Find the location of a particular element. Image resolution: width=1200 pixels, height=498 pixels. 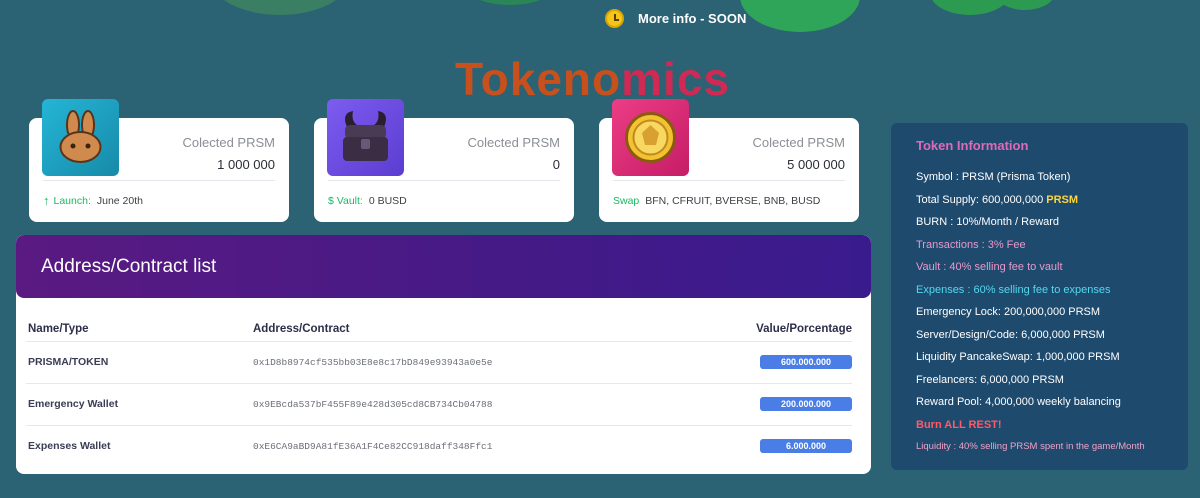

page-title: Tokenomics is located at coordinates (592, 79).